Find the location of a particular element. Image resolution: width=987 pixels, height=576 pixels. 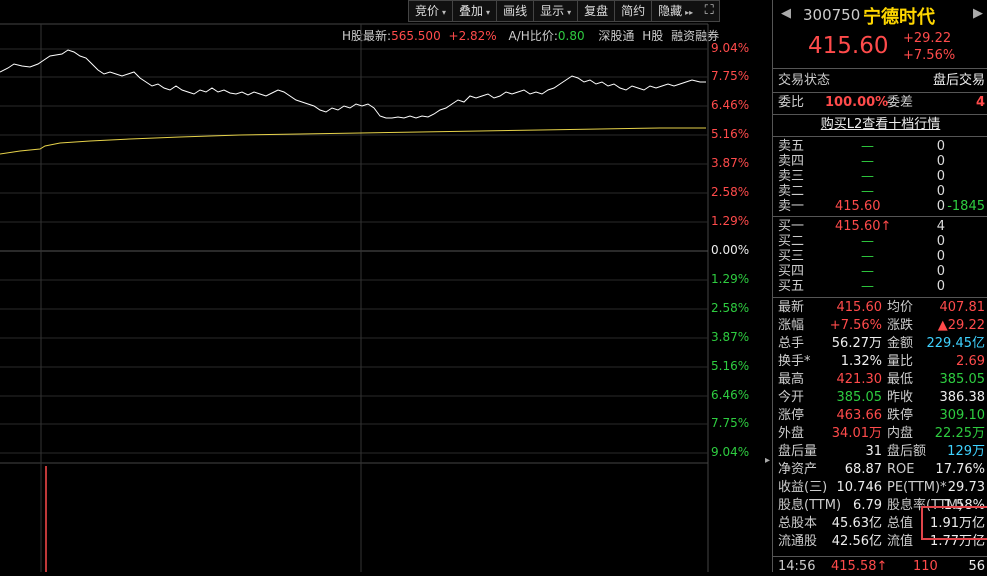

stat-row: 净资产 68.87 ROE 17.76% is located at coordinates (881, 469).